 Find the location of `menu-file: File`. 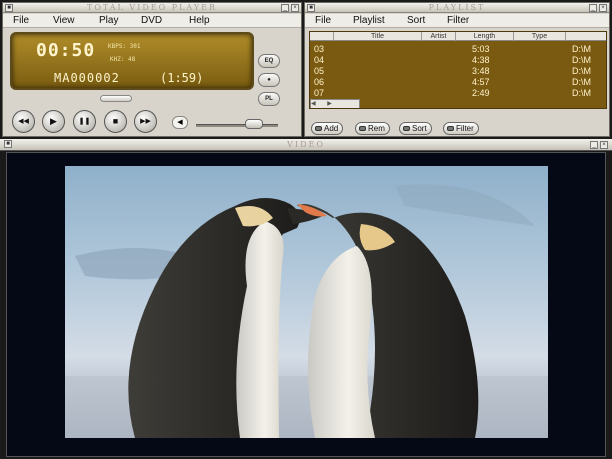

menu-file: File is located at coordinates (21, 21).